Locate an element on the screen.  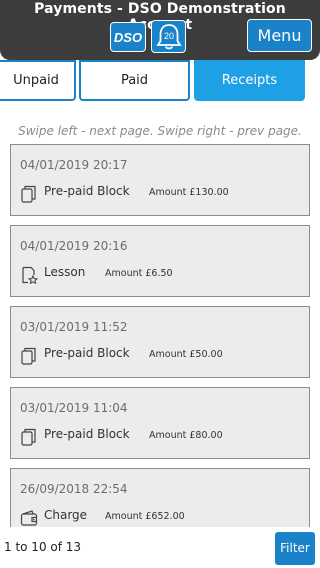
receipt-amount: Amount £50.00 is located at coordinates (186, 354).